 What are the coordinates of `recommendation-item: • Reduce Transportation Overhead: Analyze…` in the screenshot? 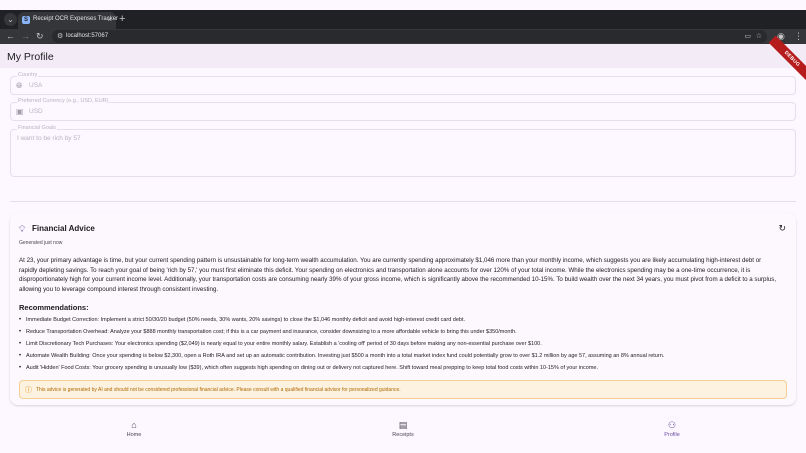 It's located at (268, 332).